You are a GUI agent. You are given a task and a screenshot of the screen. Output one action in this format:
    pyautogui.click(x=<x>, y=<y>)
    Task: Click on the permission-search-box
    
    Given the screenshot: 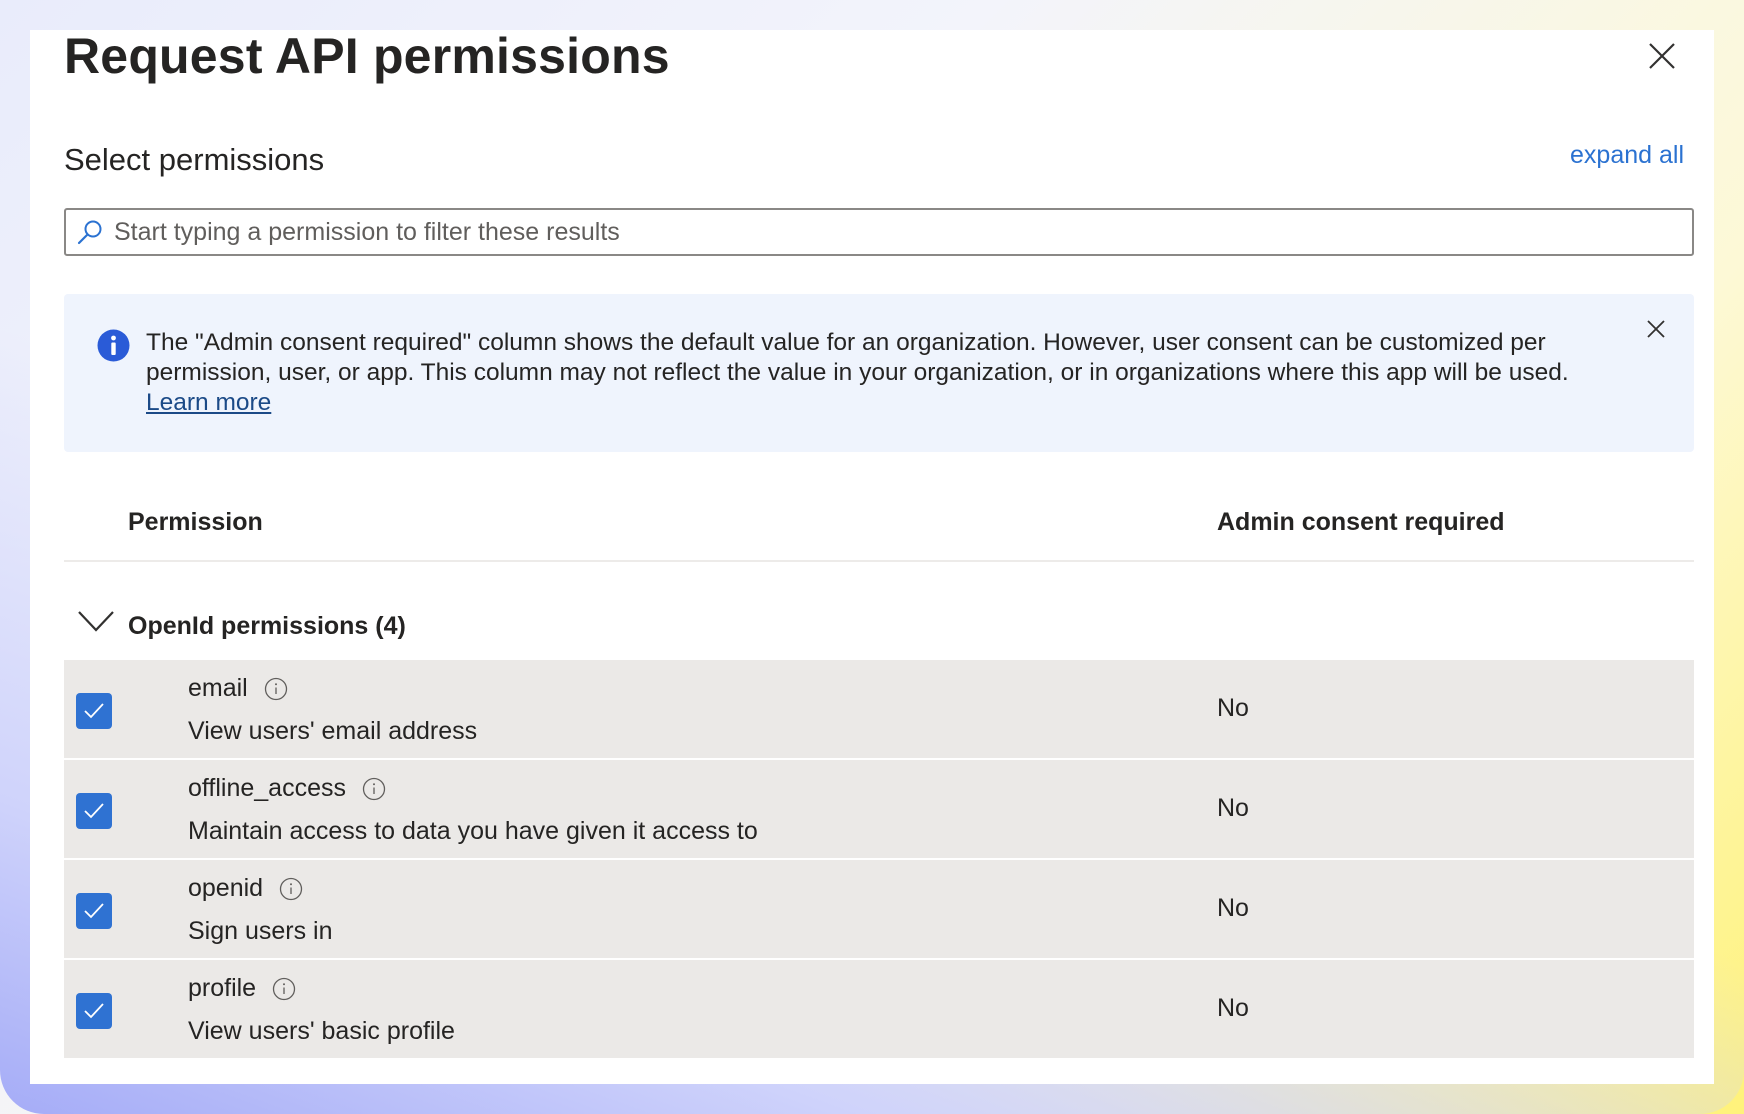 What is the action you would take?
    pyautogui.click(x=879, y=232)
    